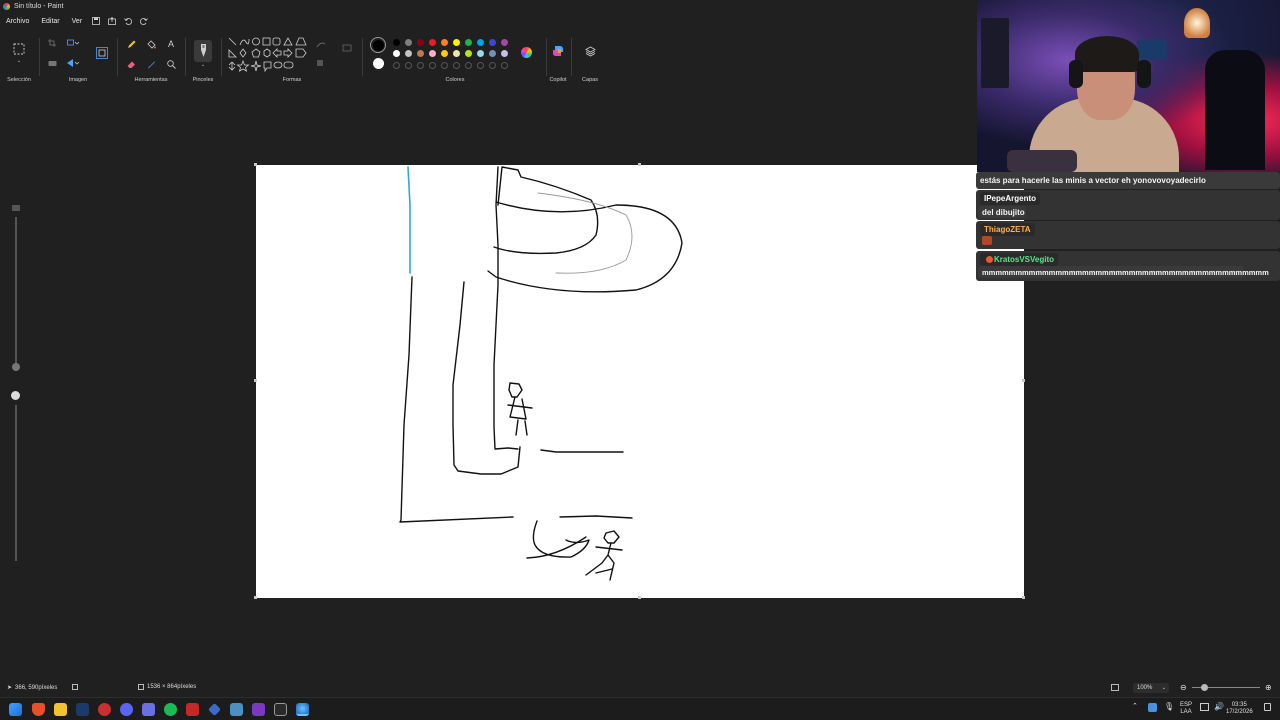 This screenshot has height=720, width=1280. What do you see at coordinates (128, 21) in the screenshot?
I see `undo-icon` at bounding box center [128, 21].